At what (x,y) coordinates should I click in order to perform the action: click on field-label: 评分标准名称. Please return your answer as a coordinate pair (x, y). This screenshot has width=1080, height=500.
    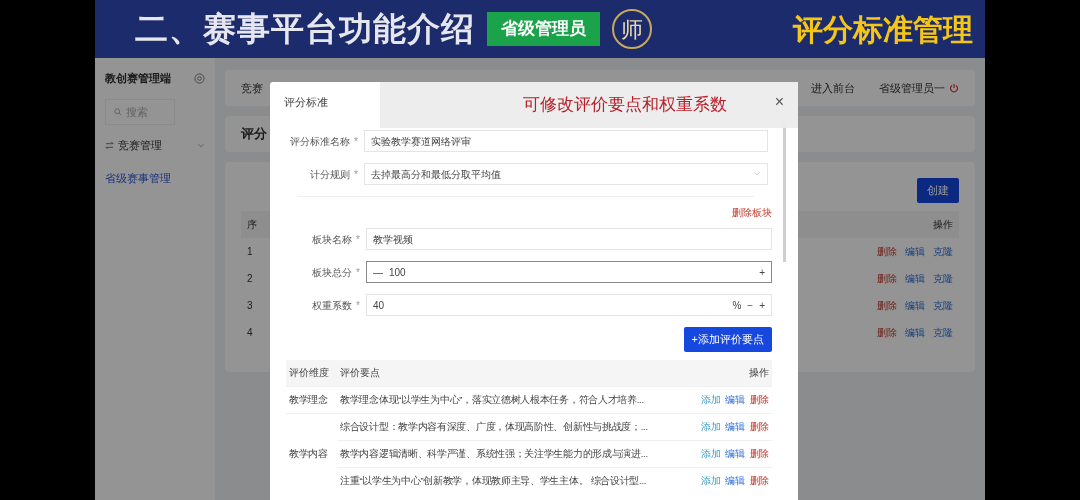
    Looking at the image, I should click on (320, 141).